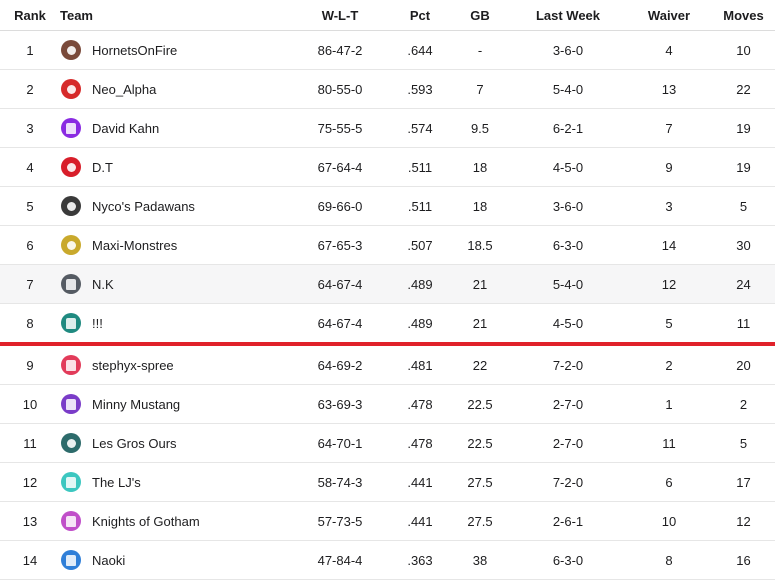  I want to click on team-link: The LJ's, so click(175, 482).